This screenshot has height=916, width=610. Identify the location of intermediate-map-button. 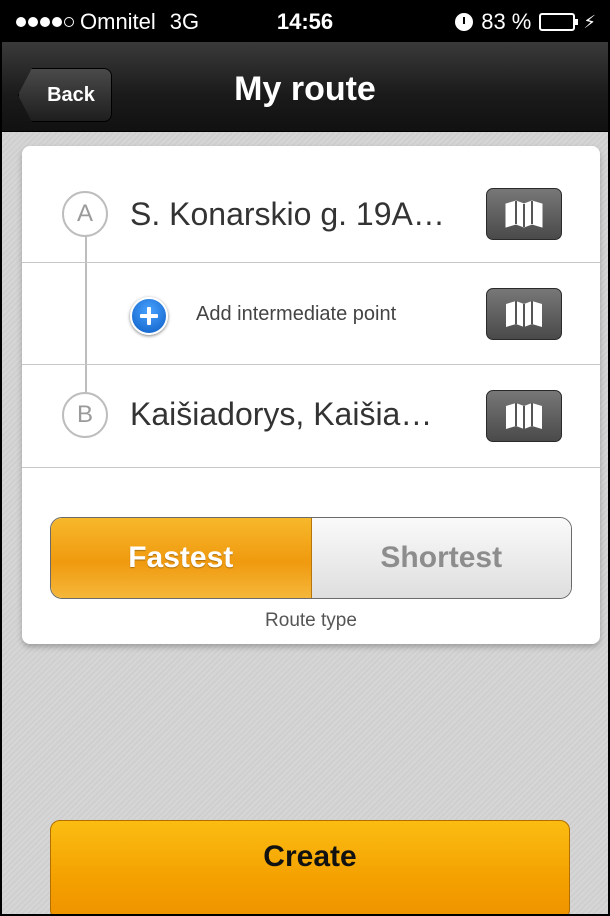
(524, 314).